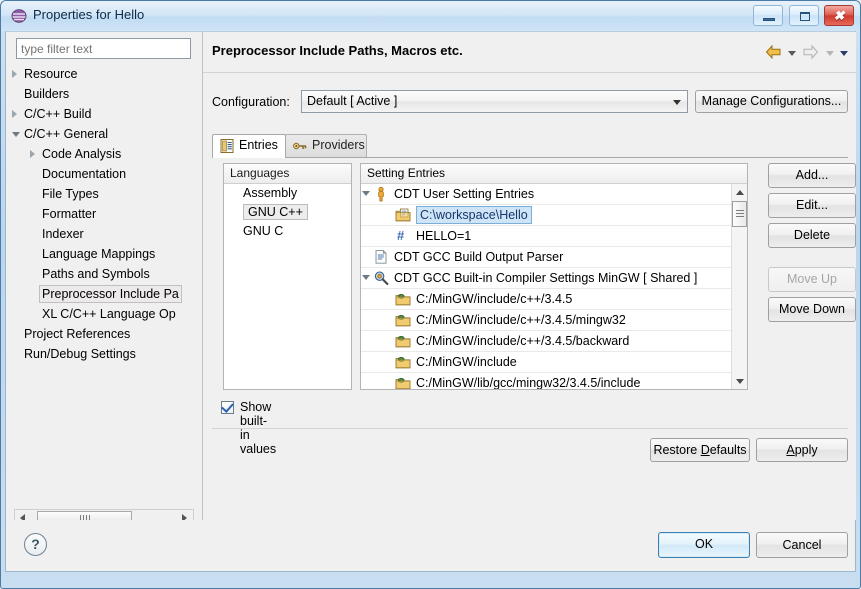  I want to click on setting-entry-row: C:\workspace\Hello, so click(546, 215).